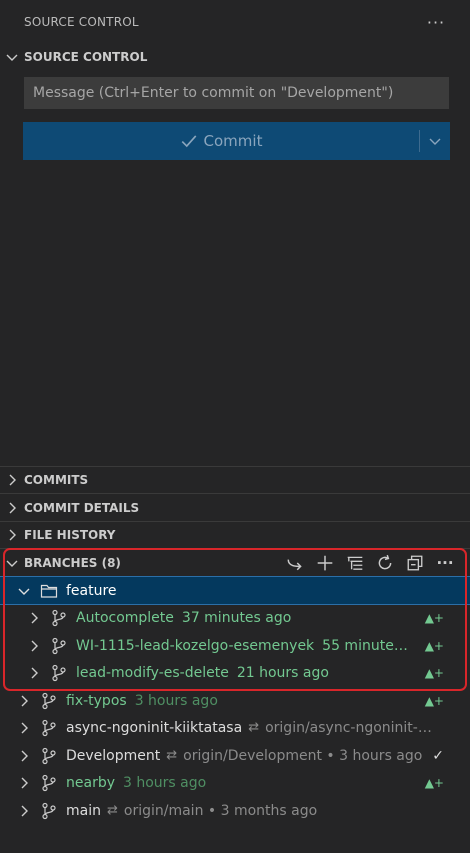 This screenshot has height=853, width=470. Describe the element at coordinates (233, 141) in the screenshot. I see `commit-button-label: Commit` at that location.